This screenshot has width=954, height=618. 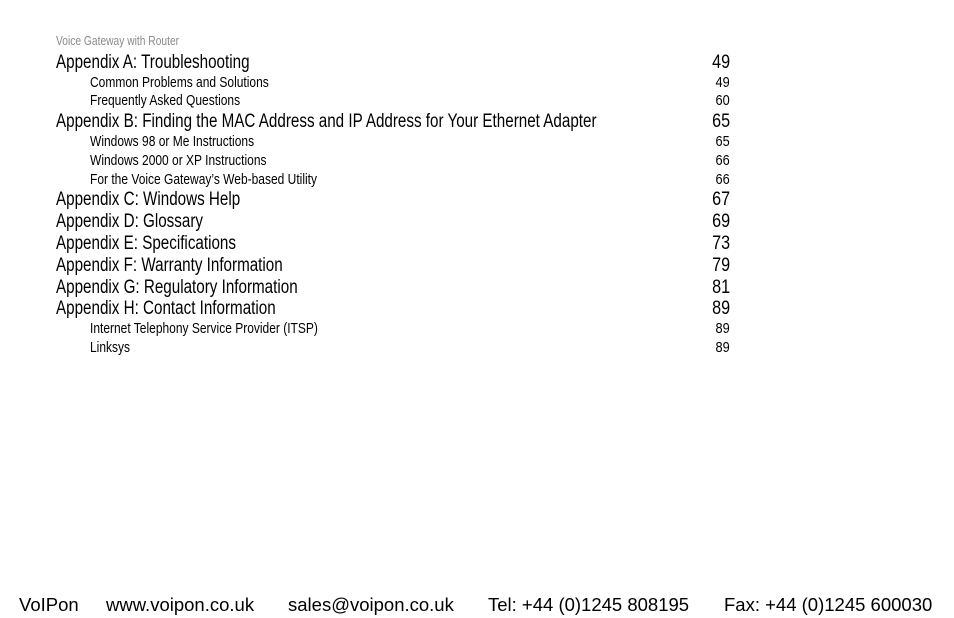 What do you see at coordinates (169, 266) in the screenshot?
I see `toc-entry-title: Appendix F: Warranty Information` at bounding box center [169, 266].